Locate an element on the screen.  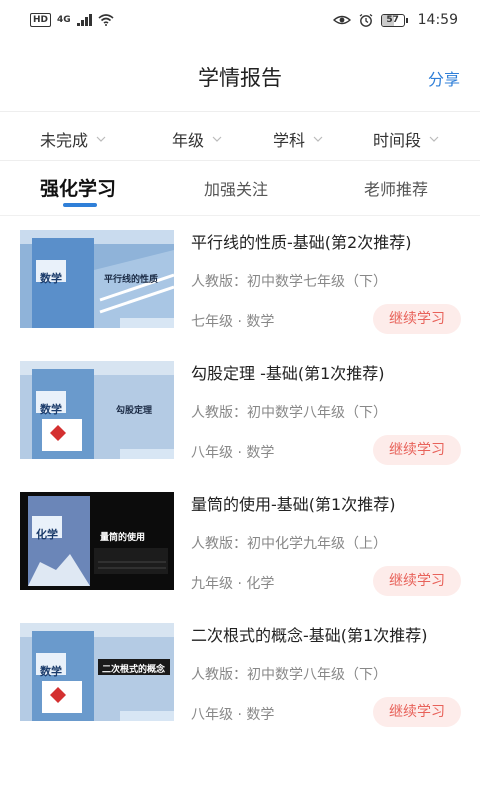
filter-subject-dropdown: 学科 is located at coordinates (298, 139).